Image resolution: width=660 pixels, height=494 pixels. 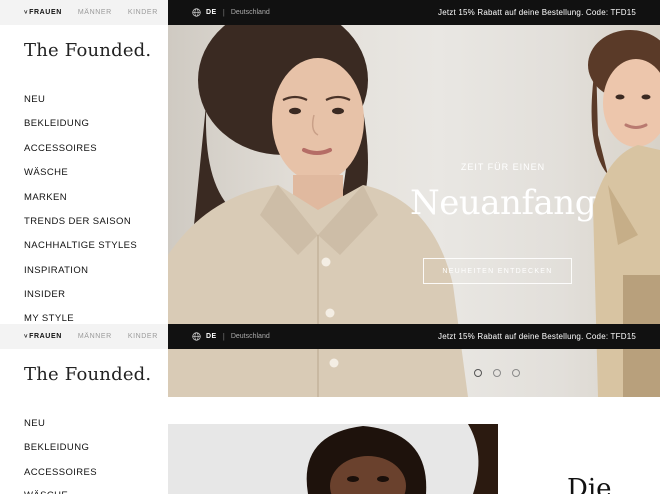 What do you see at coordinates (45, 197) in the screenshot?
I see `nav-item-marken: MARKEN` at bounding box center [45, 197].